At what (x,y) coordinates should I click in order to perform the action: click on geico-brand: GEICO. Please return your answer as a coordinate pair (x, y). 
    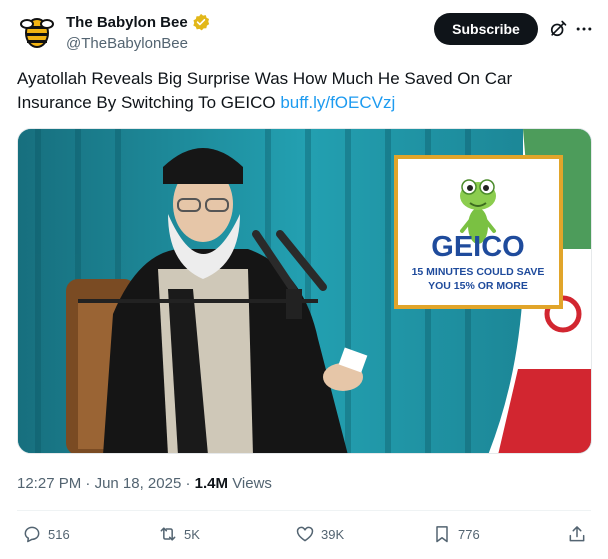
    Looking at the image, I should click on (477, 247).